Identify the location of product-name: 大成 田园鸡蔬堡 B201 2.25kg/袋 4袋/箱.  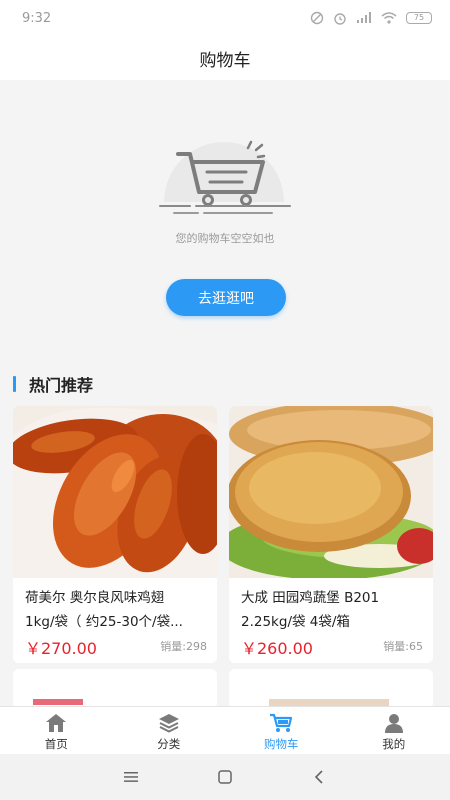
(310, 610).